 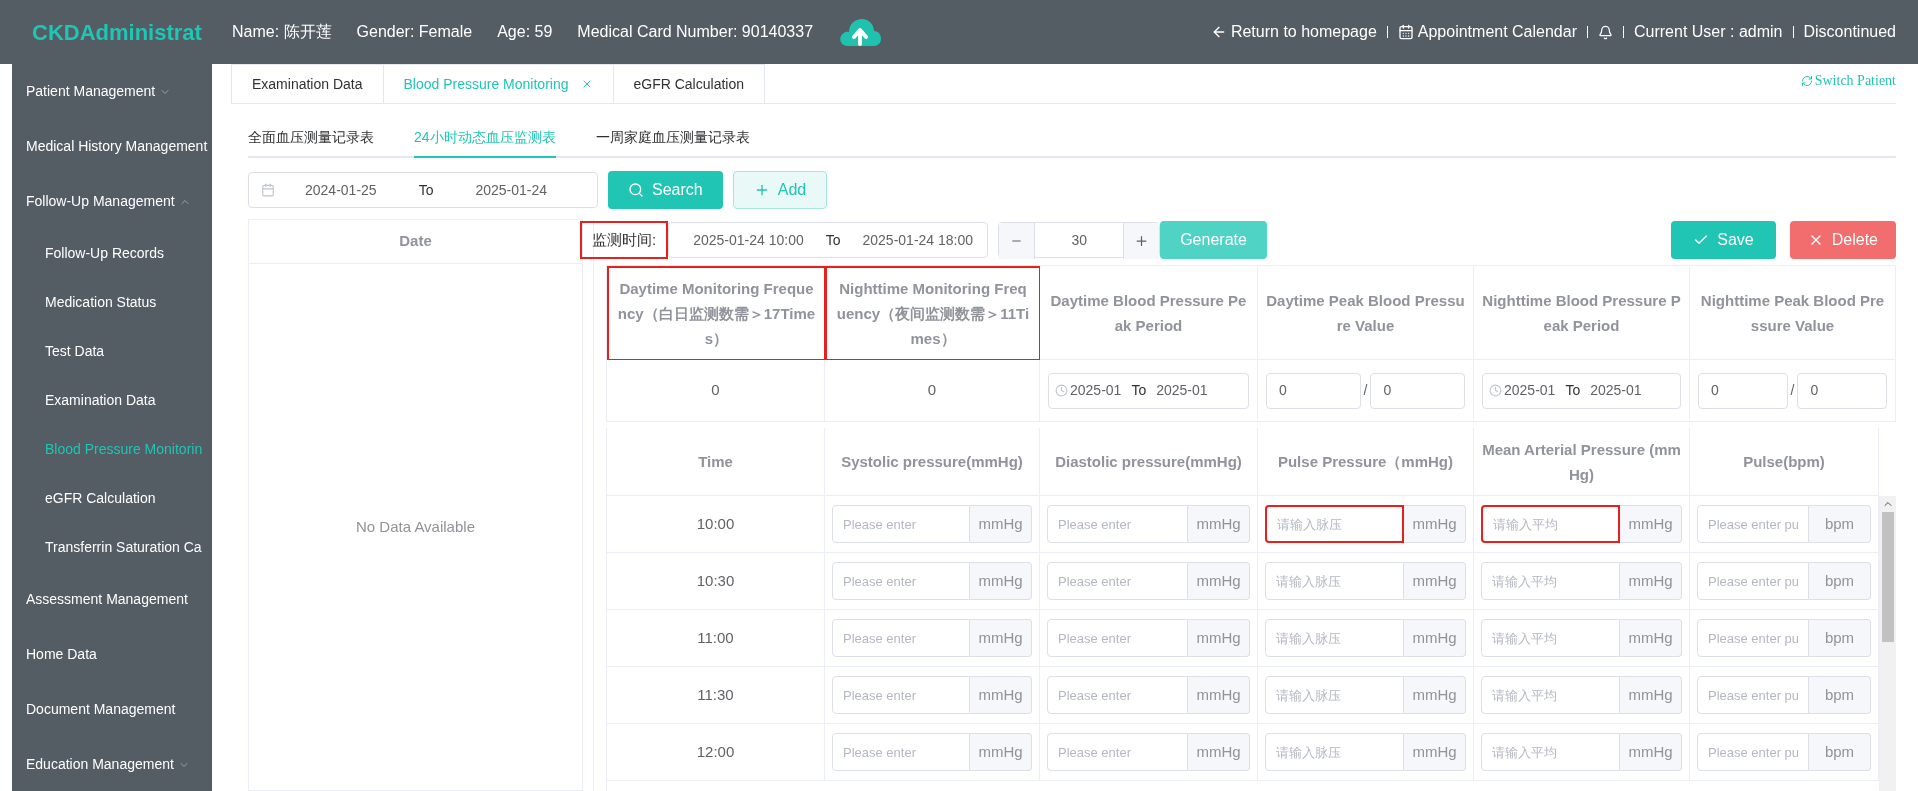 What do you see at coordinates (1793, 313) in the screenshot?
I see `column-header: Nighttime Peak Blood Pressure Value` at bounding box center [1793, 313].